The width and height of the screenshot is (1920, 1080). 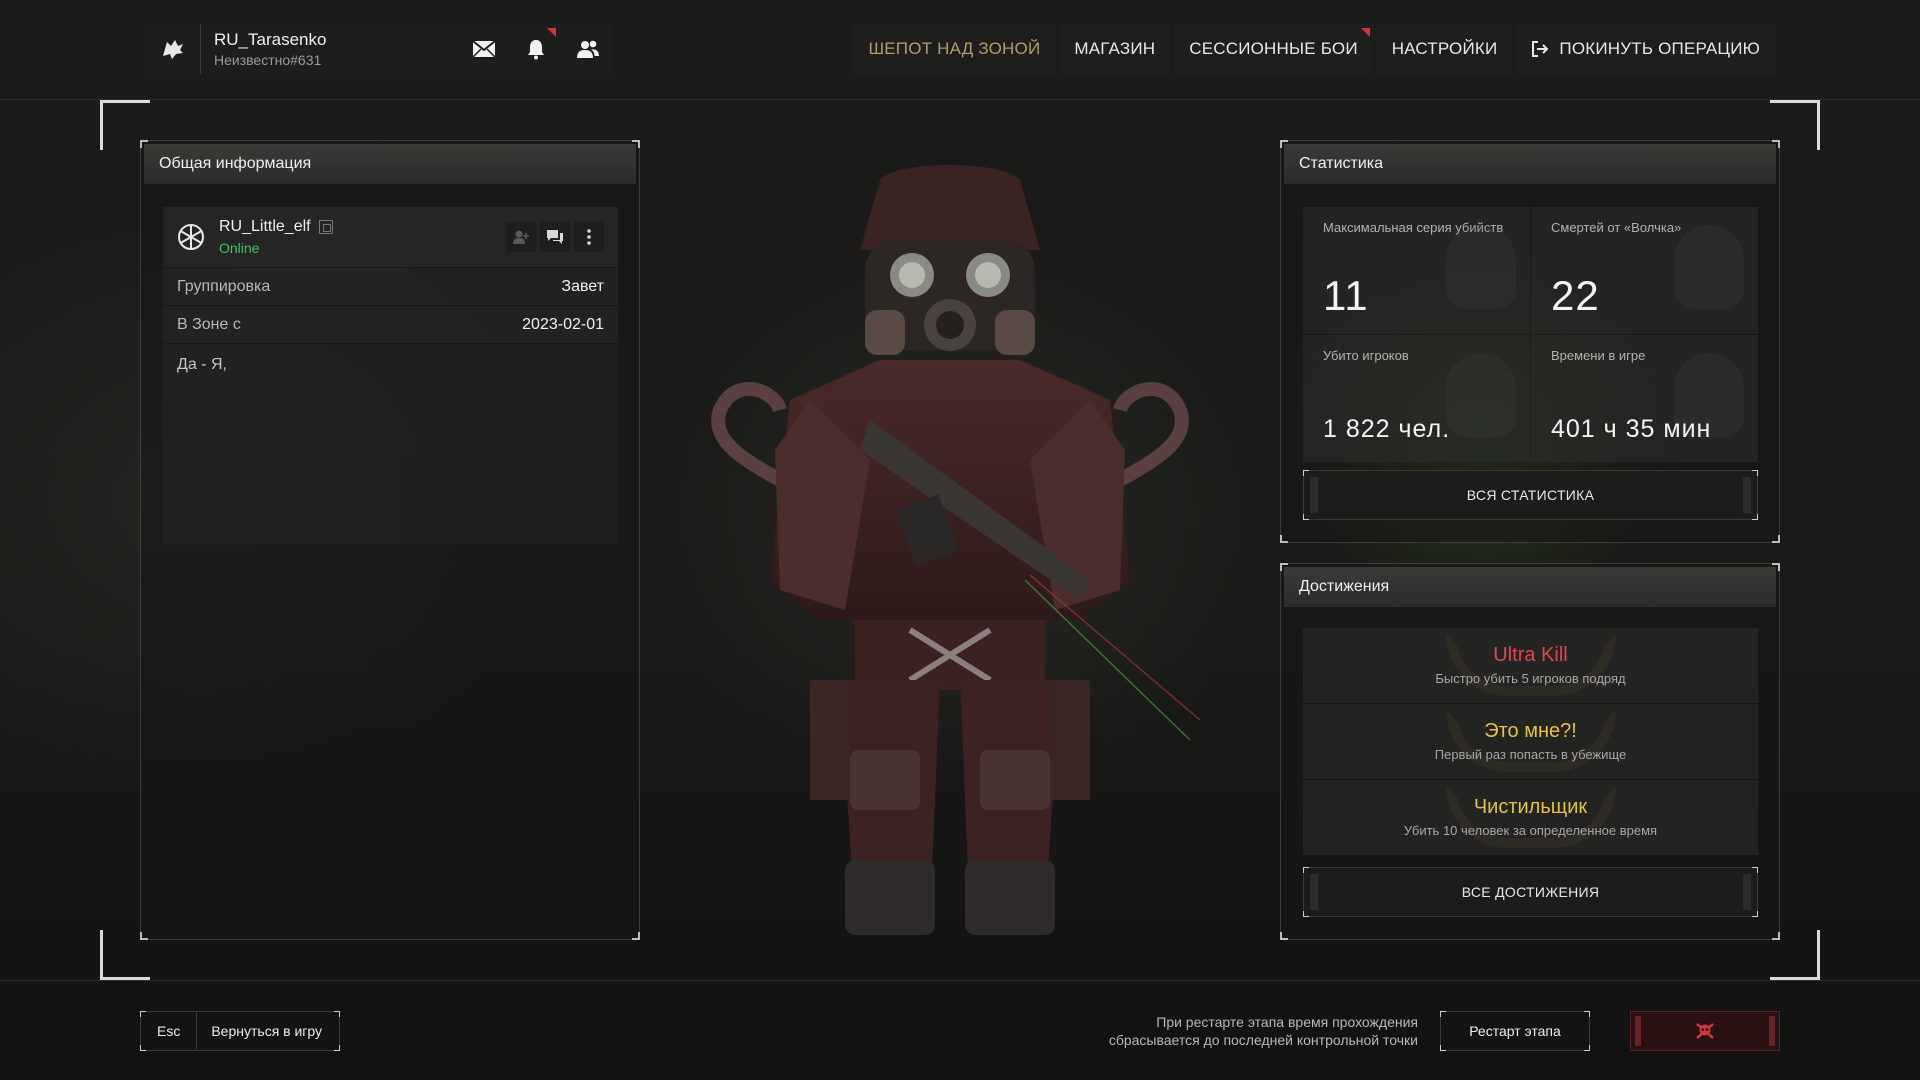 I want to click on achievement-title: Это мне?!, so click(x=1530, y=731).